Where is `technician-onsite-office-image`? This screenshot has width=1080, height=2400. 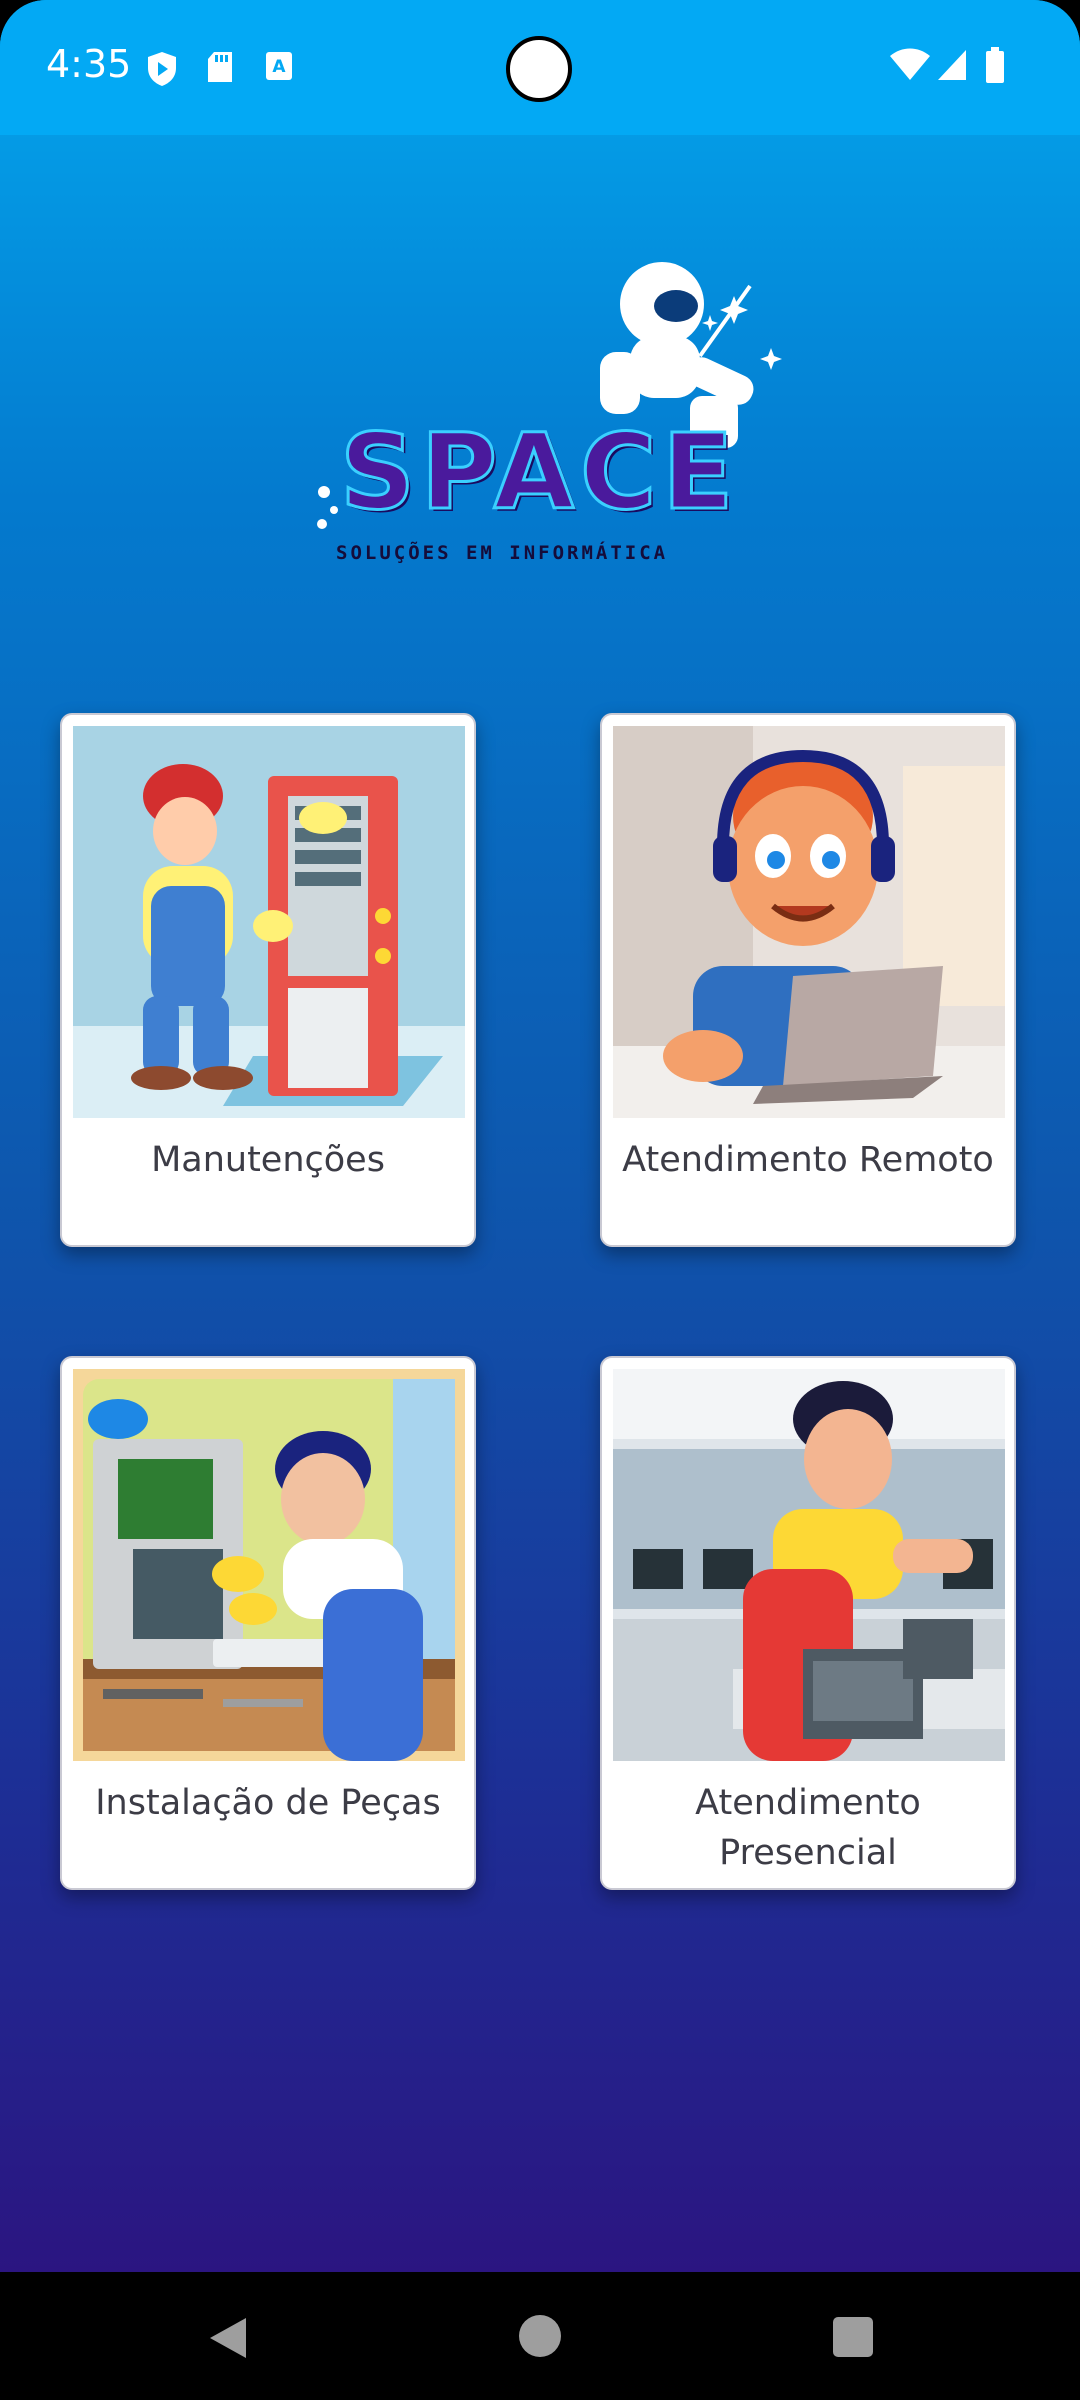
technician-onsite-office-image is located at coordinates (809, 1565).